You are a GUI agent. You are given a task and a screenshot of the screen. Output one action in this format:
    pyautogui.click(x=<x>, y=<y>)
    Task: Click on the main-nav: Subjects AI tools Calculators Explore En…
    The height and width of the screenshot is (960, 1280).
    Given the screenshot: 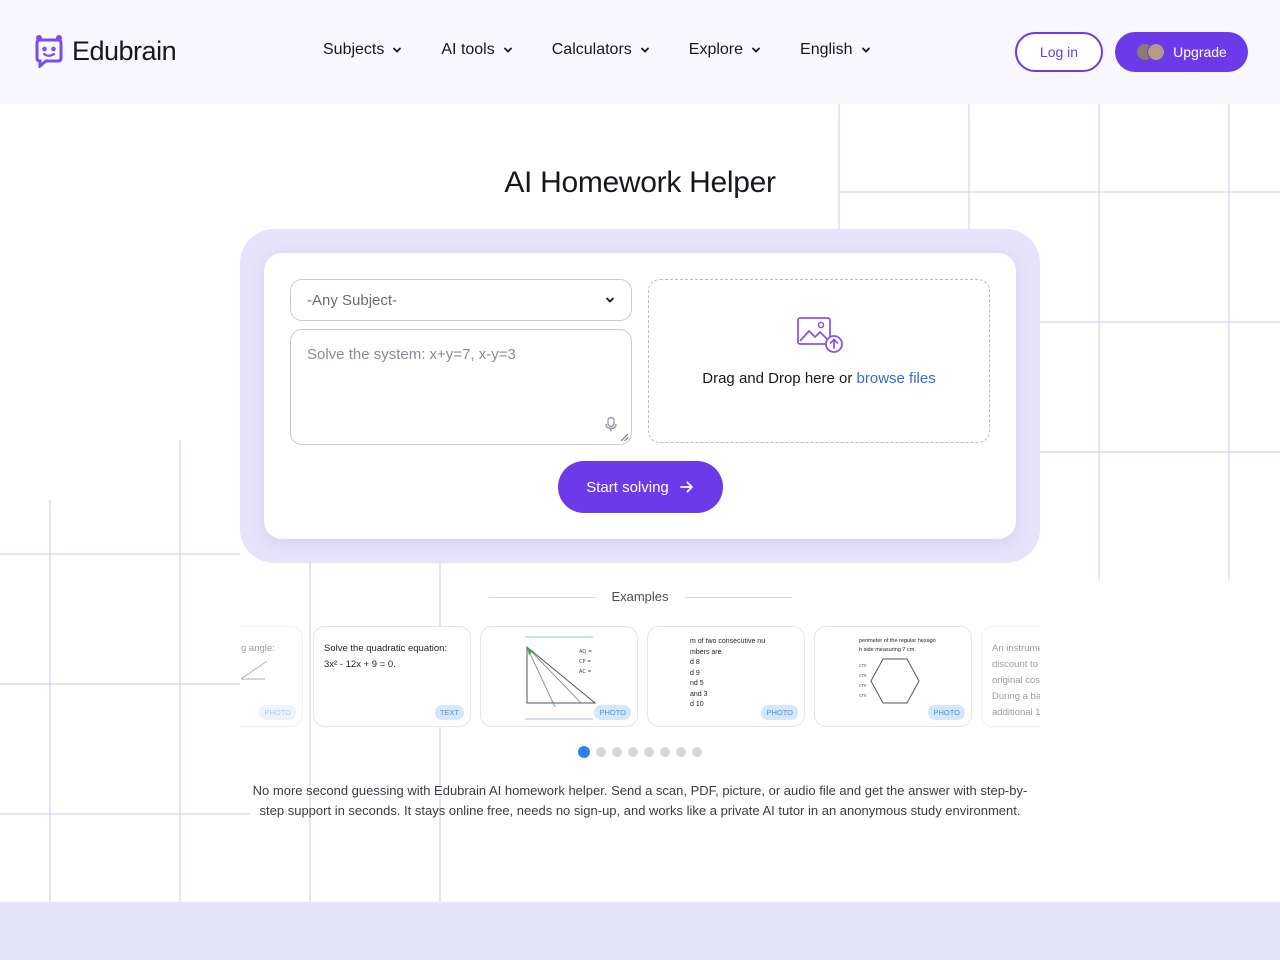 What is the action you would take?
    pyautogui.click(x=616, y=50)
    